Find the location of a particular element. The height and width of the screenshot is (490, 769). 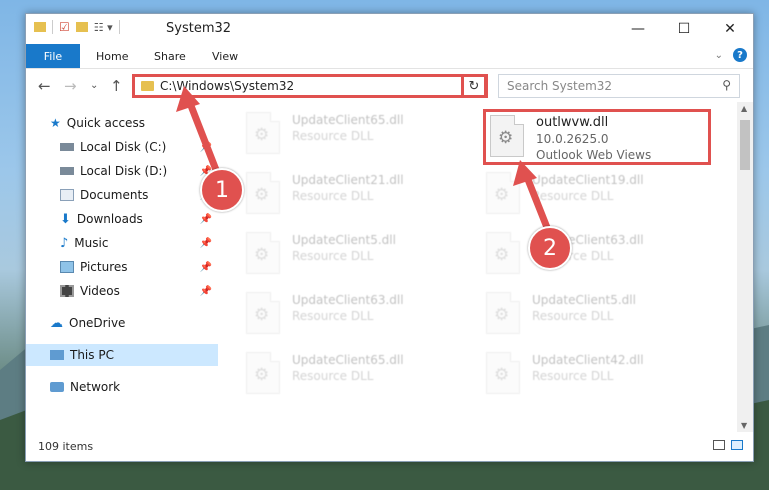

tab-file: File is located at coordinates (53, 56).